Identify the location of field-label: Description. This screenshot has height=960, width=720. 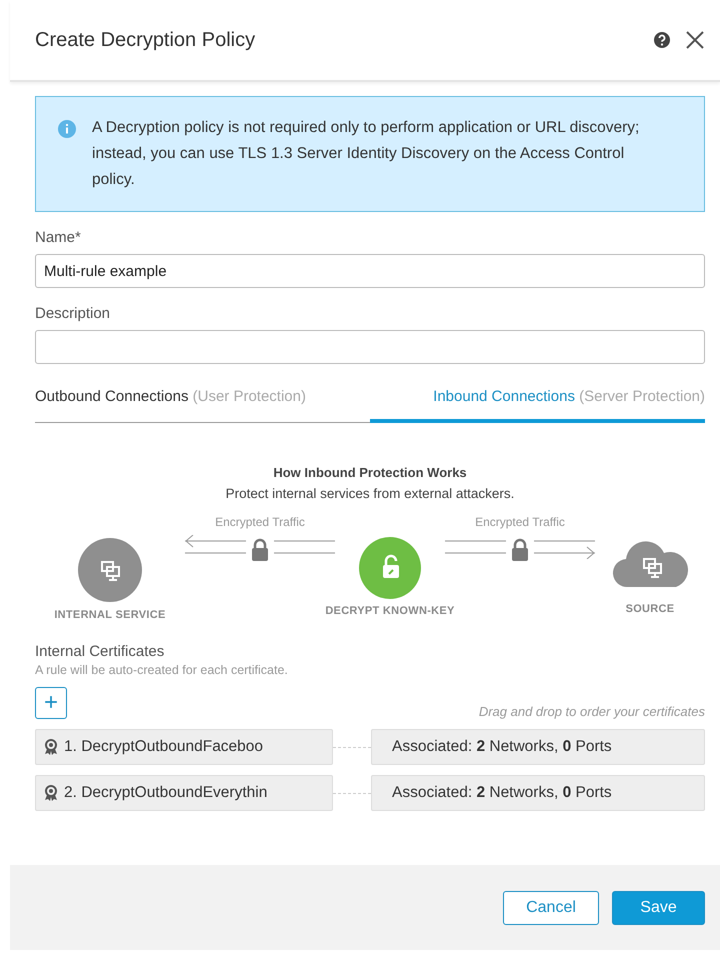
(73, 313).